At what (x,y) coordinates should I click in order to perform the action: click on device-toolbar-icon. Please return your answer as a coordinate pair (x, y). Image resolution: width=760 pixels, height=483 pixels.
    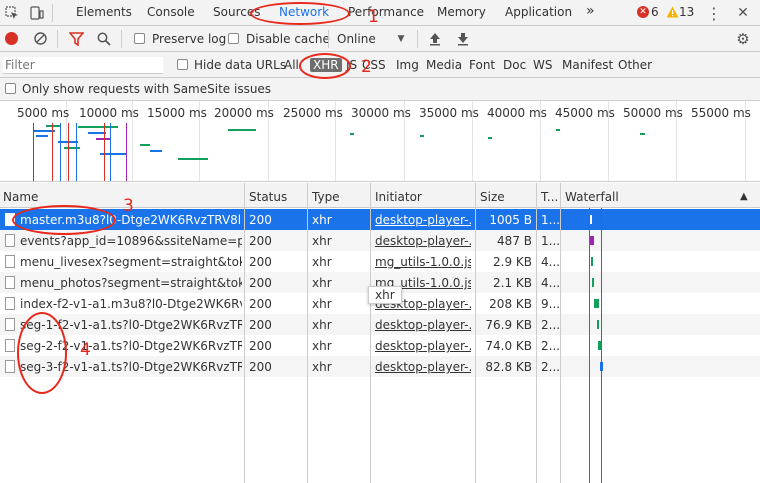
    Looking at the image, I should click on (37, 13).